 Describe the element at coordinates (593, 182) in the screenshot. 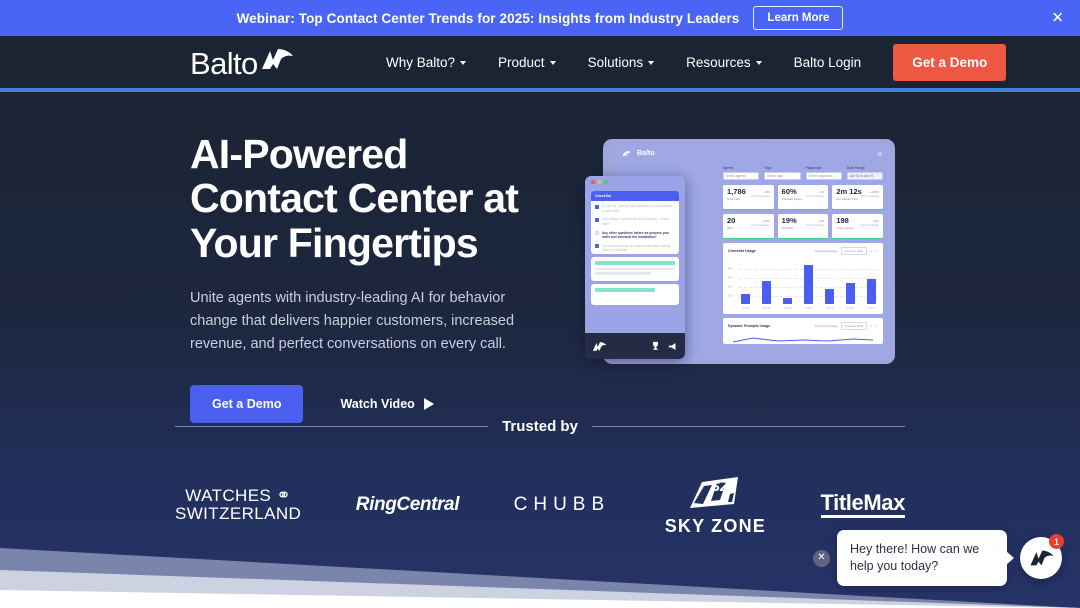

I see `close-dot-icon` at that location.